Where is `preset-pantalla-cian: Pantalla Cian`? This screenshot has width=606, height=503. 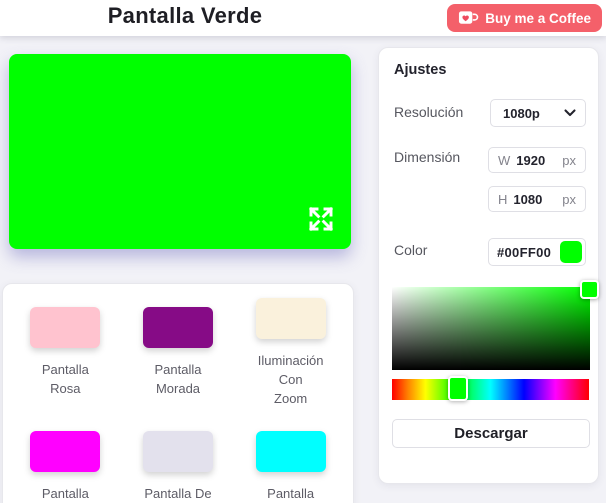
preset-pantalla-cian: Pantalla Cian is located at coordinates (290, 466).